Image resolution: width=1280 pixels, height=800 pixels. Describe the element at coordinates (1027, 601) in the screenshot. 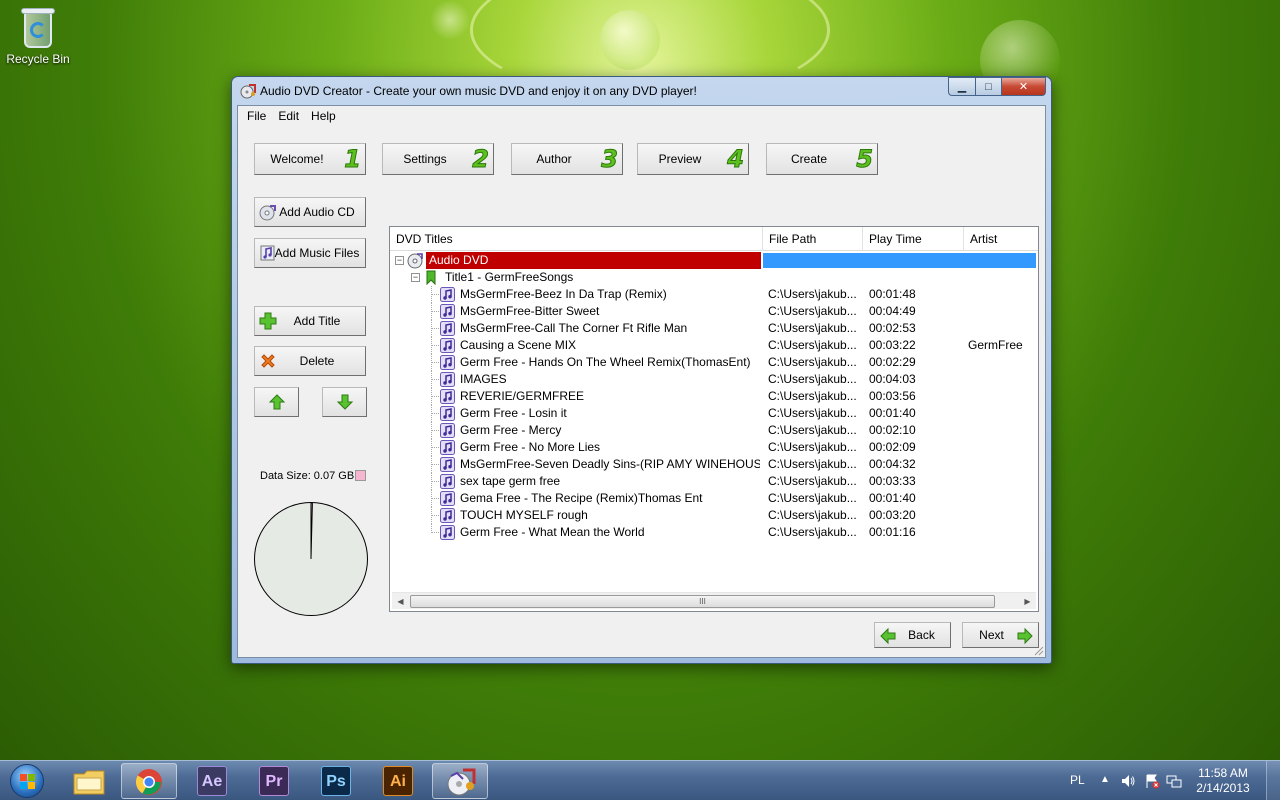

I see `scroll-right-icon: ▶` at that location.